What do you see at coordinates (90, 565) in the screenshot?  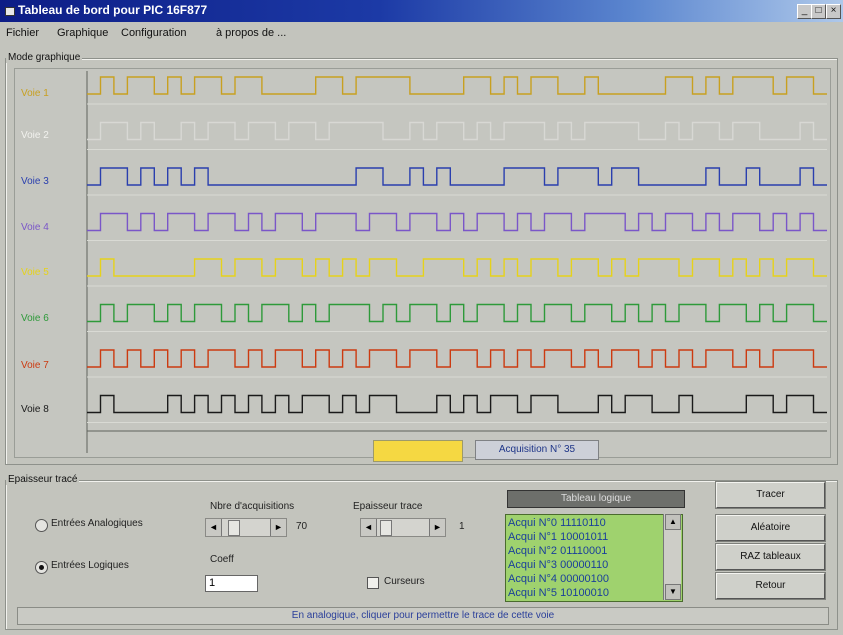 I see `radio-logic-label: Entrées Logiques` at bounding box center [90, 565].